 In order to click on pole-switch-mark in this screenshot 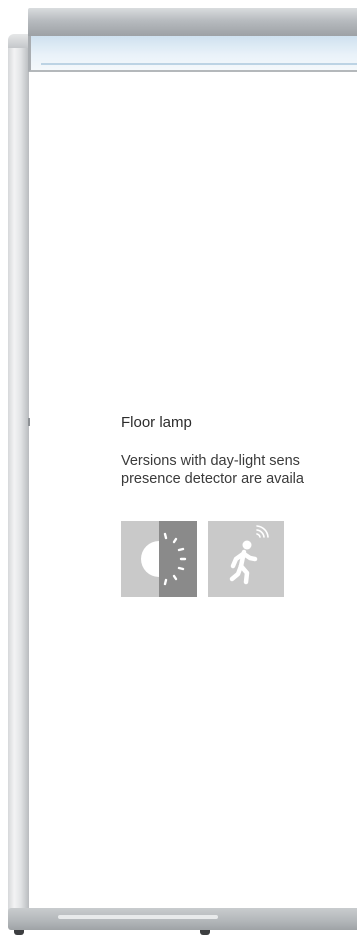, I will do `click(29, 422)`.